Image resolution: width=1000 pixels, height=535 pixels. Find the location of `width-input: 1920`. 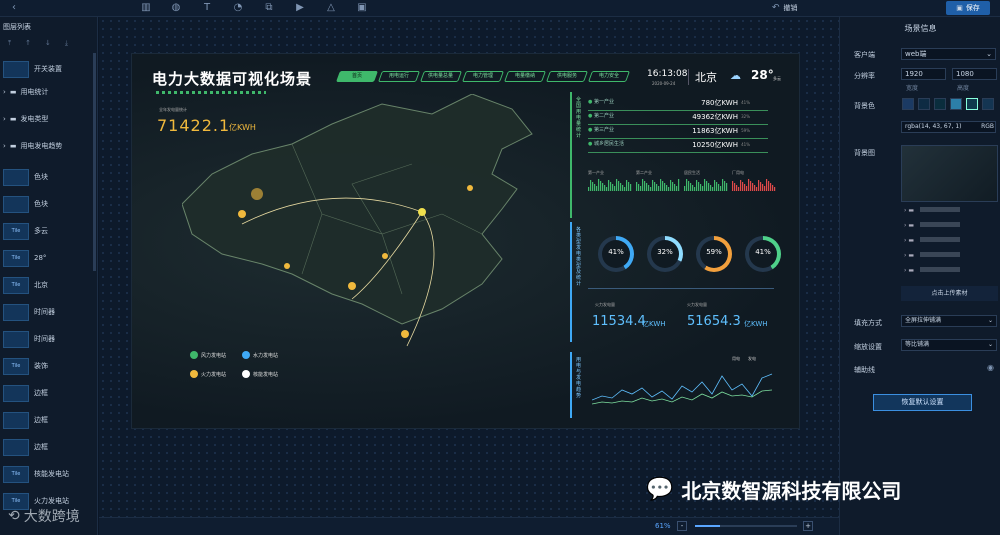

width-input: 1920 is located at coordinates (923, 74).